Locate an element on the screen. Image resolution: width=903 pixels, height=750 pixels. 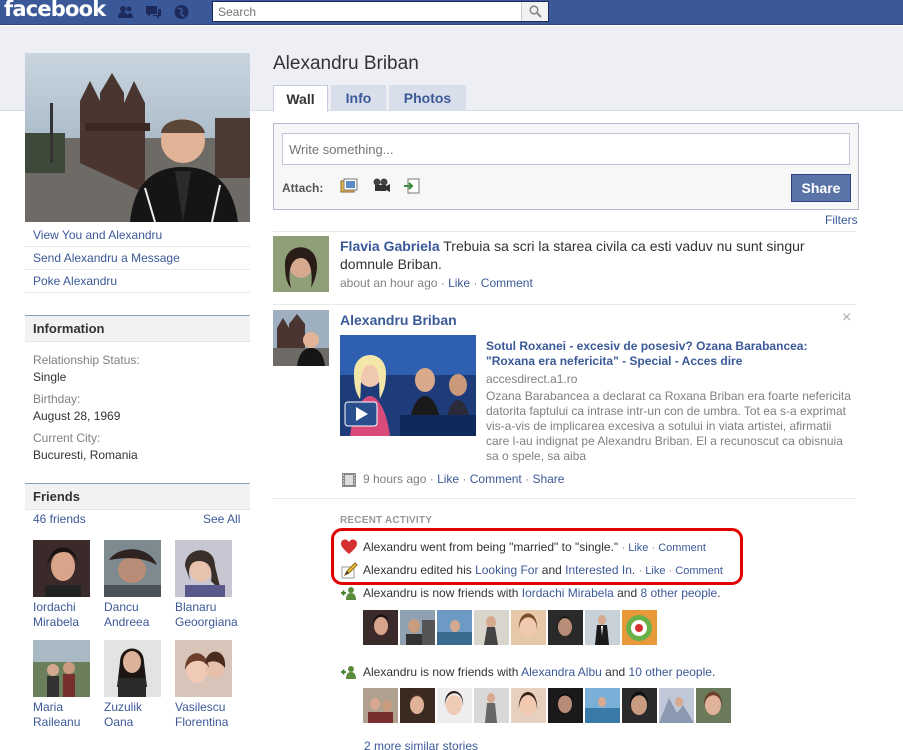
story2-like-link: Like is located at coordinates (448, 479).